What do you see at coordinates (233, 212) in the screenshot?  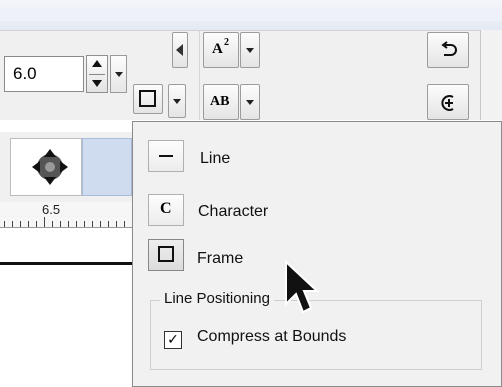 I see `menu-item-character: Character` at bounding box center [233, 212].